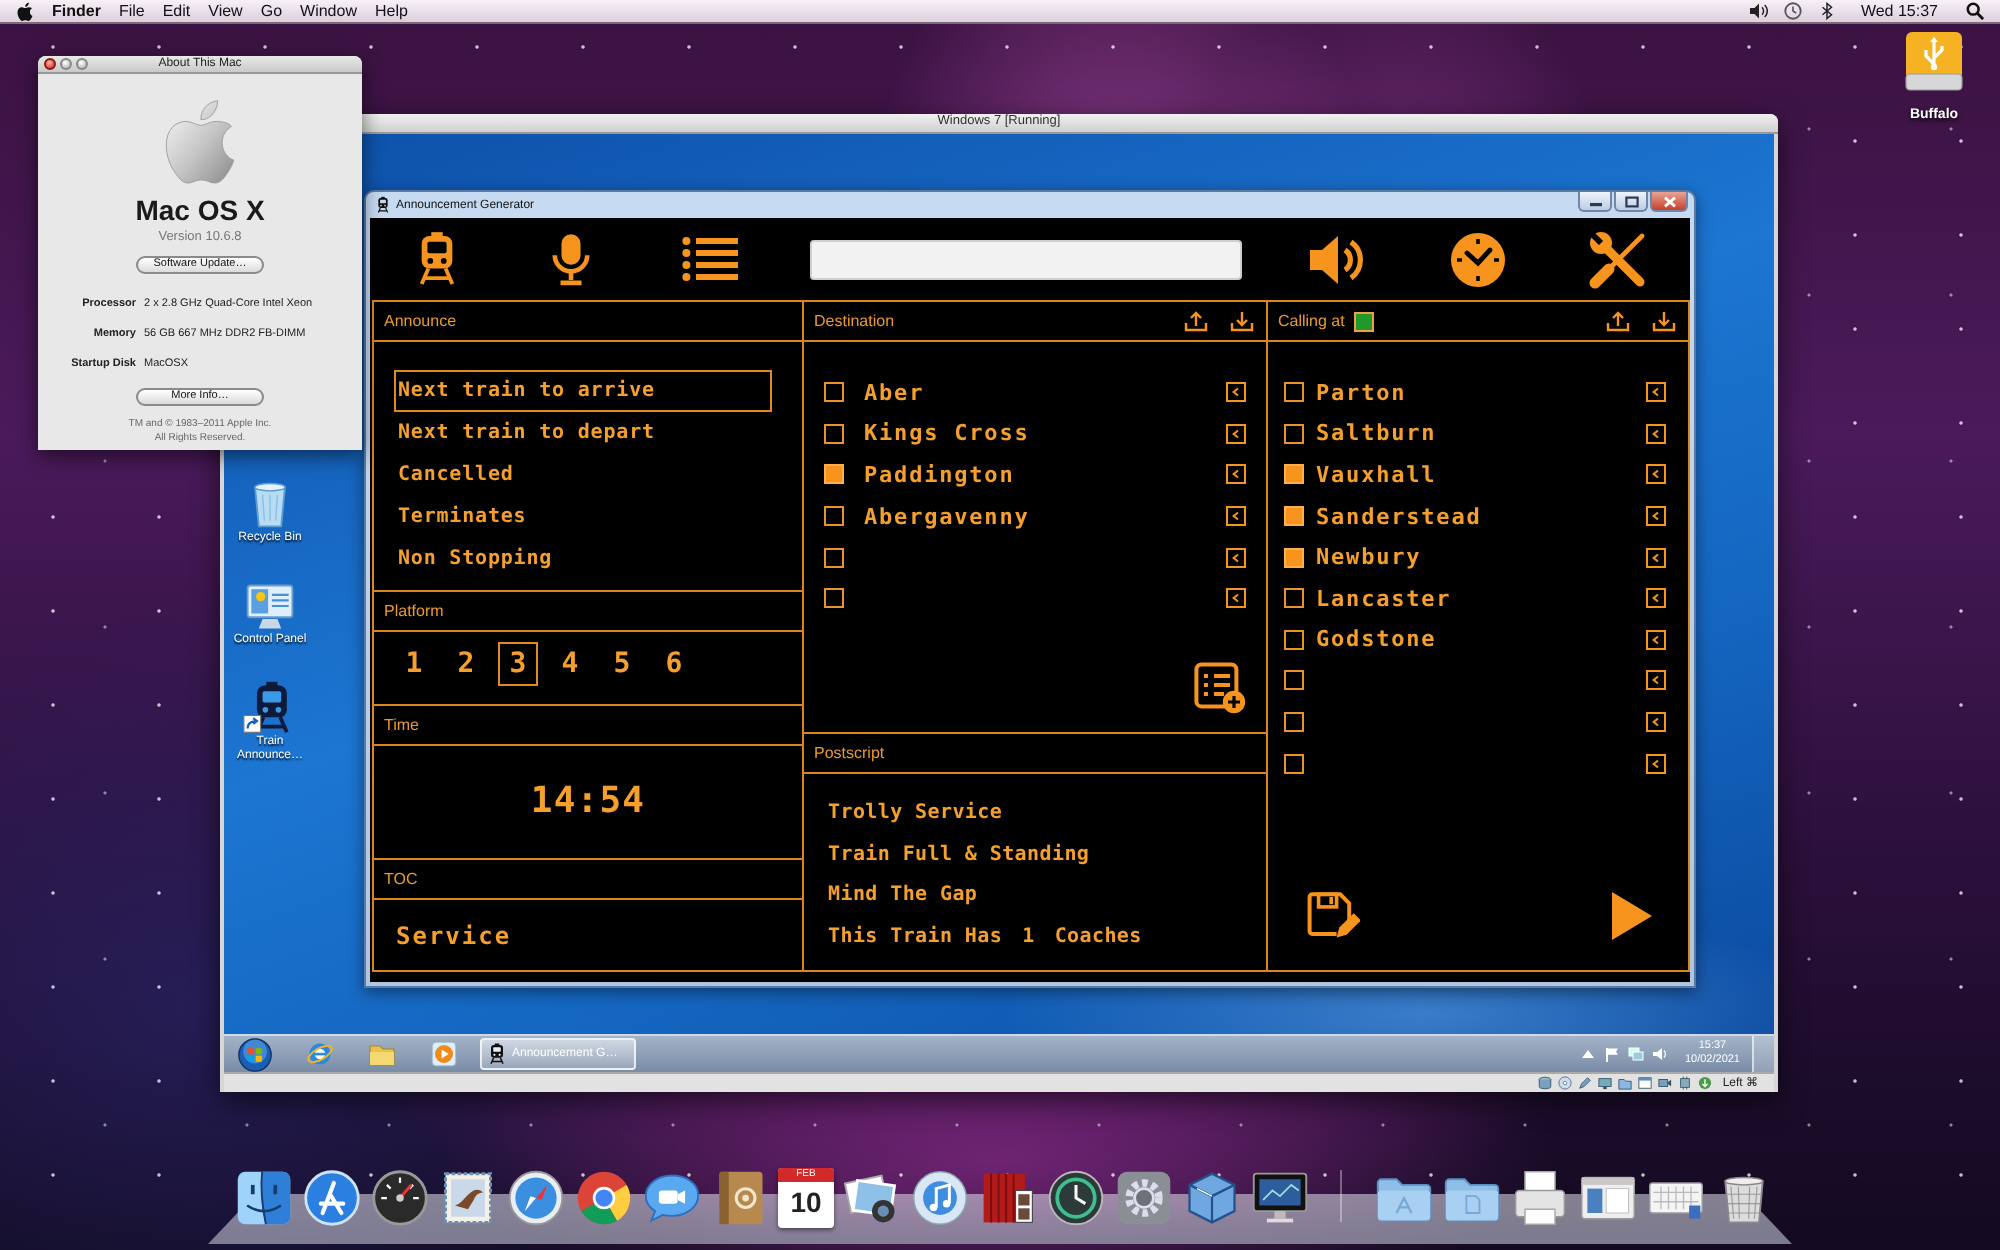 Image resolution: width=2000 pixels, height=1250 pixels. What do you see at coordinates (1376, 474) in the screenshot?
I see `station-name: Vauxhall` at bounding box center [1376, 474].